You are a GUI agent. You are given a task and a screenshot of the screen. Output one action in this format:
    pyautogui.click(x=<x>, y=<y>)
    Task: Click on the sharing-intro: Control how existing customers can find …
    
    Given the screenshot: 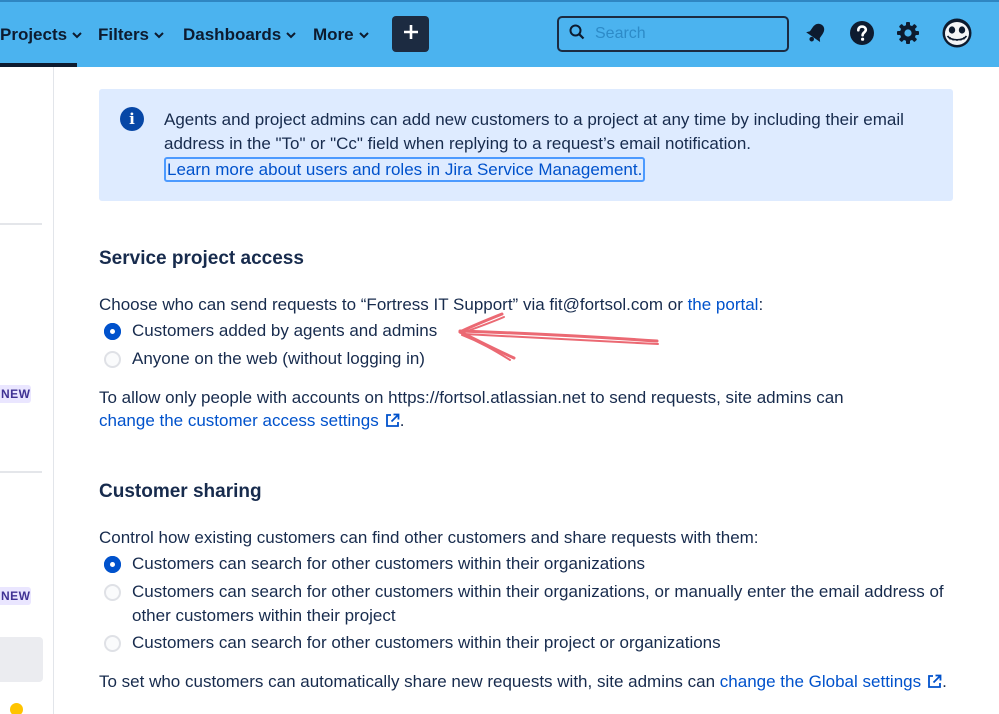 What is the action you would take?
    pyautogui.click(x=429, y=537)
    